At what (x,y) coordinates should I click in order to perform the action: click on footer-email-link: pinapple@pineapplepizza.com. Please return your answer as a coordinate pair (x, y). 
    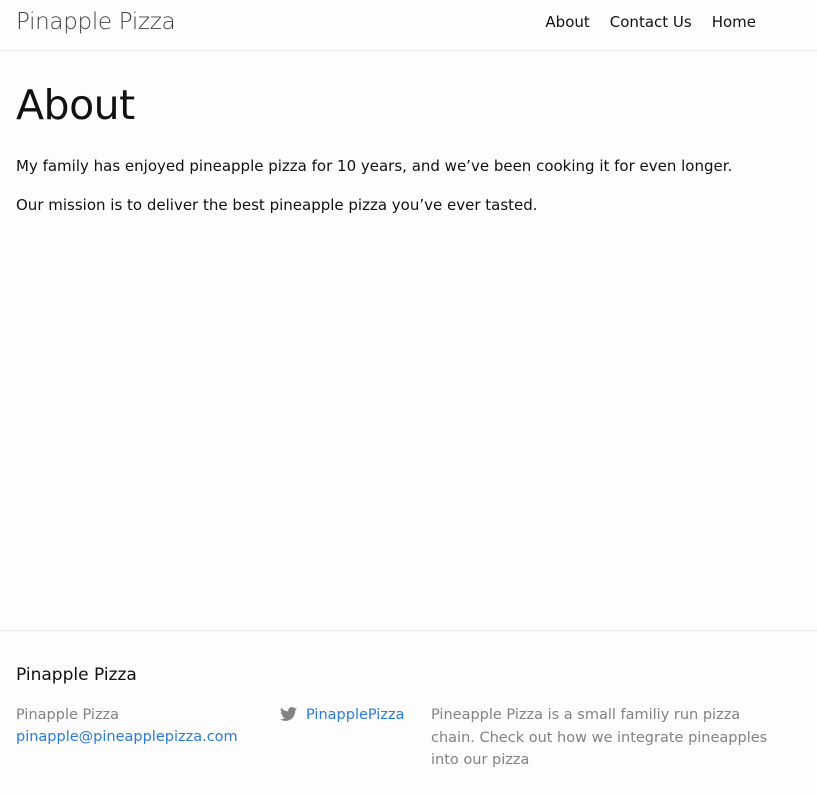
    Looking at the image, I should click on (127, 737).